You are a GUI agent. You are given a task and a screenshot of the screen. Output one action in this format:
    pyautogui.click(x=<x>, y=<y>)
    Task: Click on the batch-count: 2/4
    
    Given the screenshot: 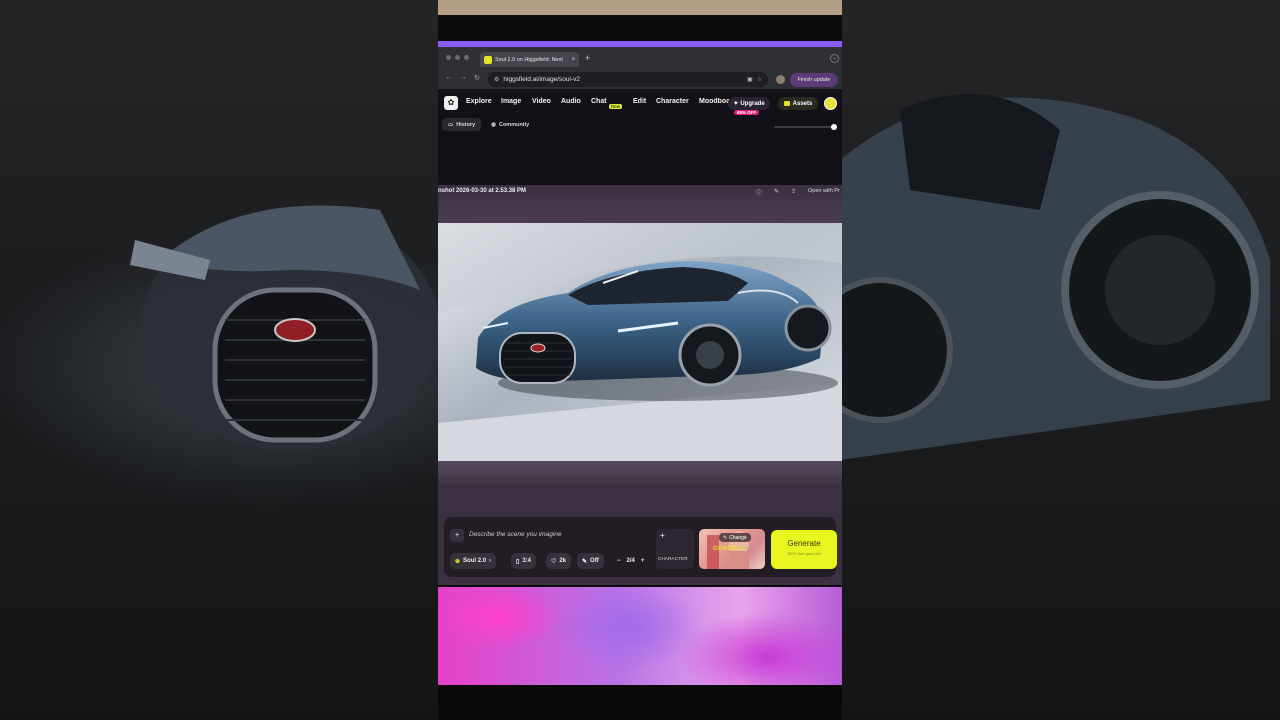 What is the action you would take?
    pyautogui.click(x=630, y=561)
    